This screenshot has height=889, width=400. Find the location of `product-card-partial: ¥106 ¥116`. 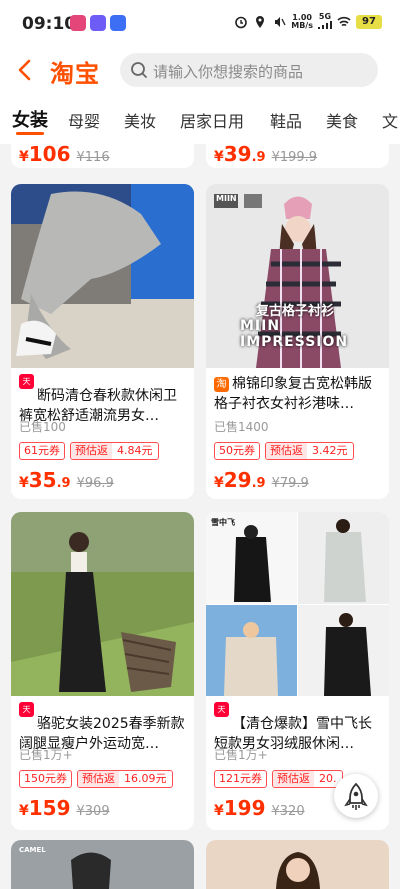

product-card-partial: ¥106 ¥116 is located at coordinates (102, 155).